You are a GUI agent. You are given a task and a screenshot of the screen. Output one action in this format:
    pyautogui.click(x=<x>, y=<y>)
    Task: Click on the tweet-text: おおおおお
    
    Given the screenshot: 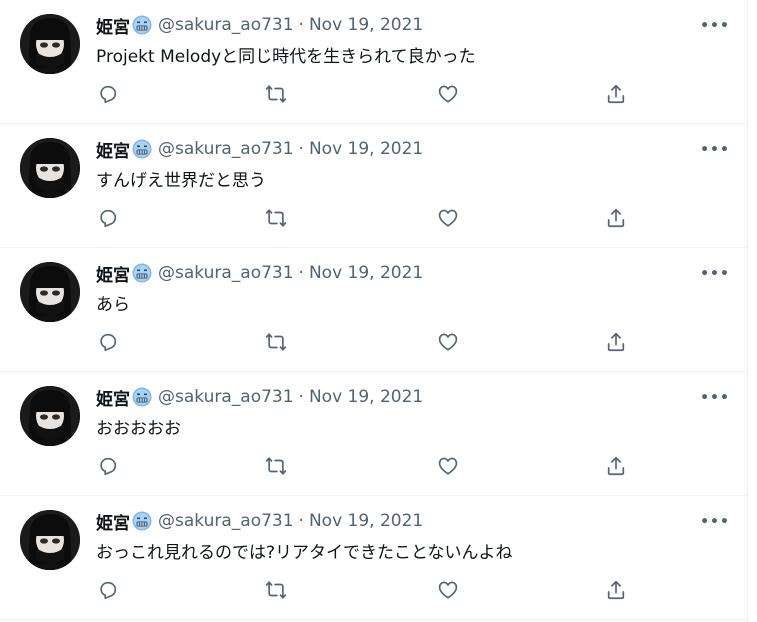 What is the action you would take?
    pyautogui.click(x=138, y=429)
    